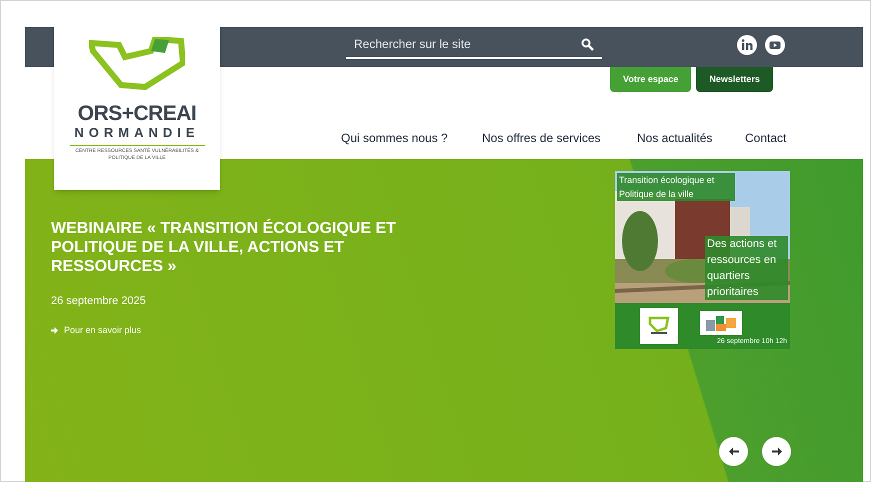 Image resolution: width=871 pixels, height=482 pixels. What do you see at coordinates (659, 326) in the screenshot?
I see `logo-icon` at bounding box center [659, 326].